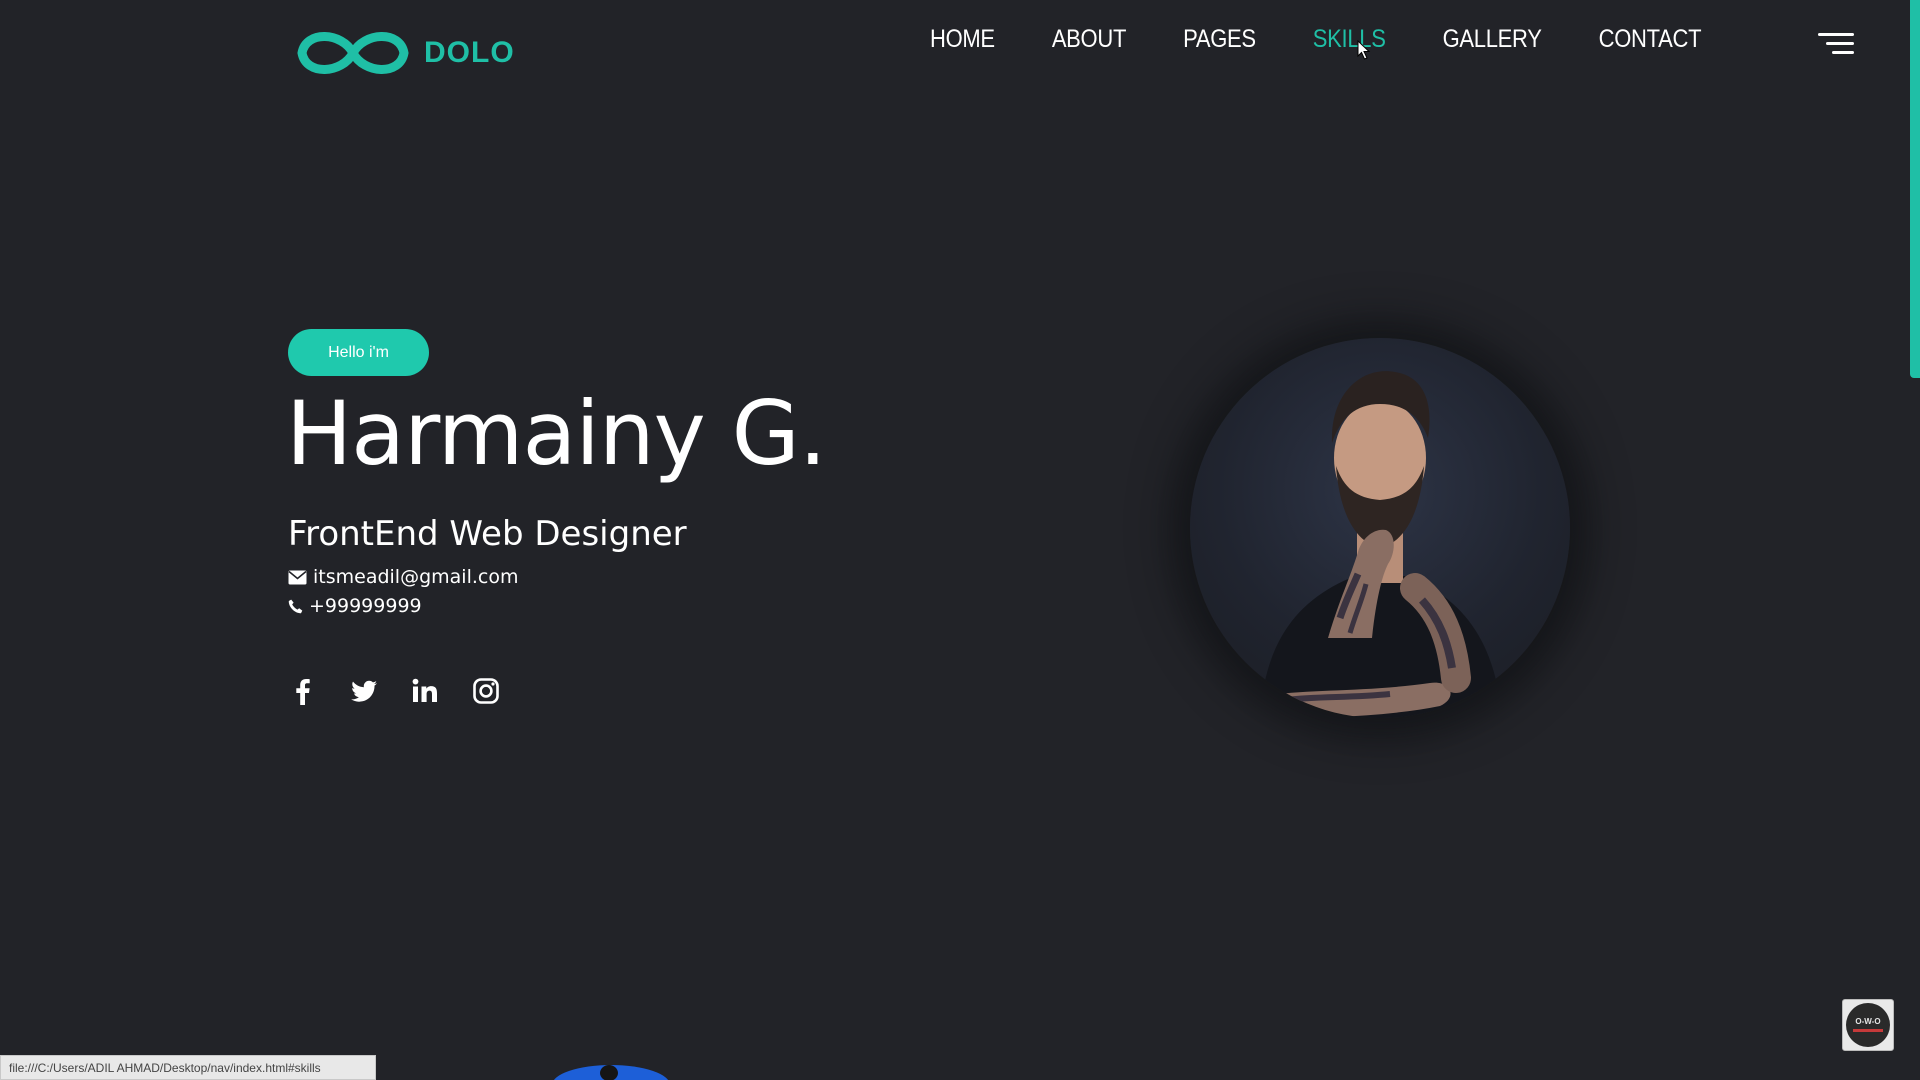 Image resolution: width=1920 pixels, height=1080 pixels. I want to click on nav-pages: PAGES, so click(1219, 38).